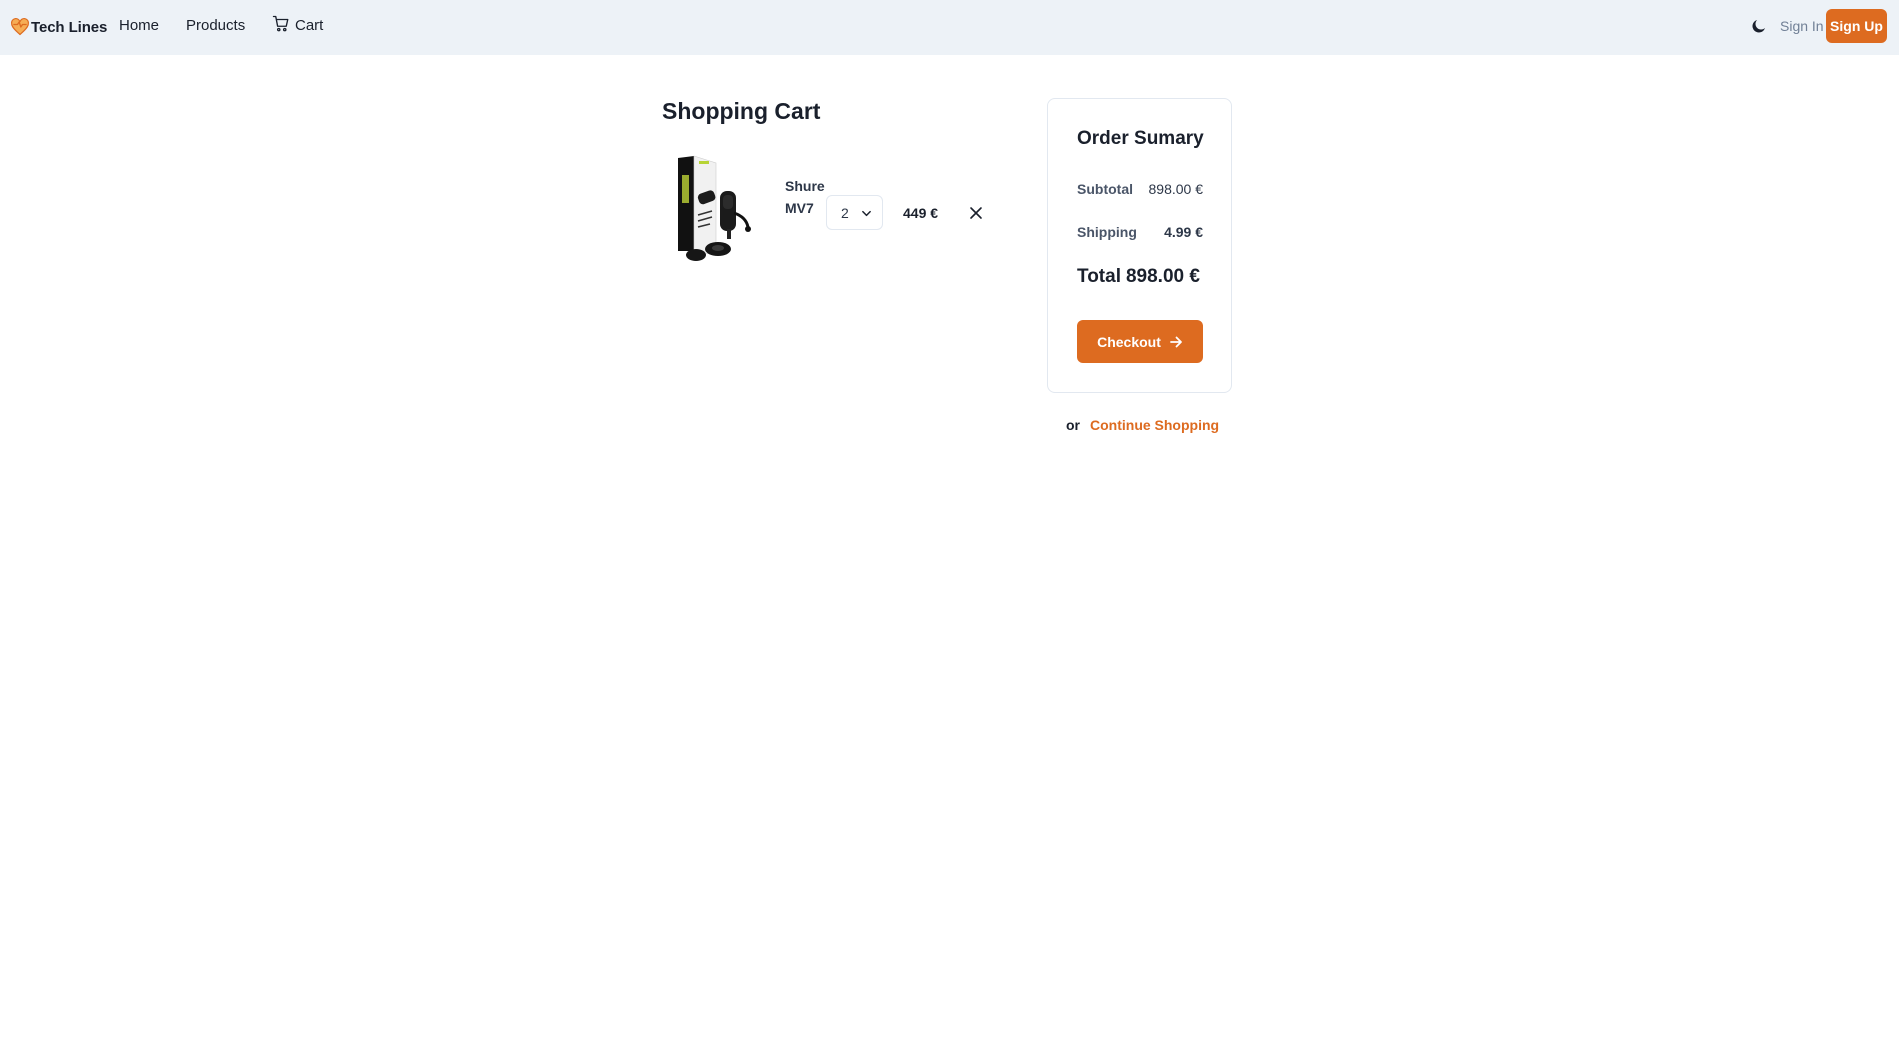  What do you see at coordinates (1073, 425) in the screenshot?
I see `or-text: or` at bounding box center [1073, 425].